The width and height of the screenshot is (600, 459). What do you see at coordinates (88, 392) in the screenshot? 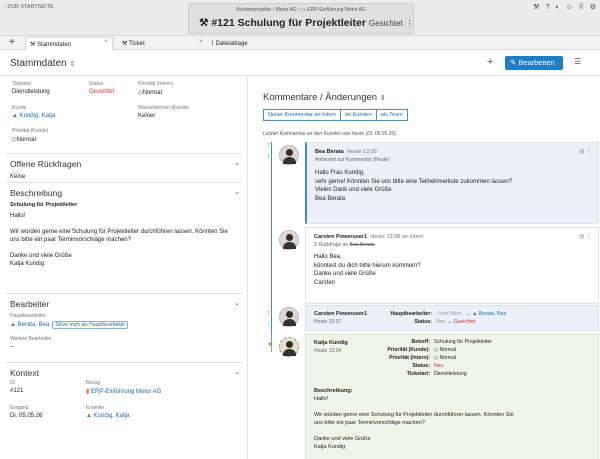
I see `folder-icon: ▮` at bounding box center [88, 392].